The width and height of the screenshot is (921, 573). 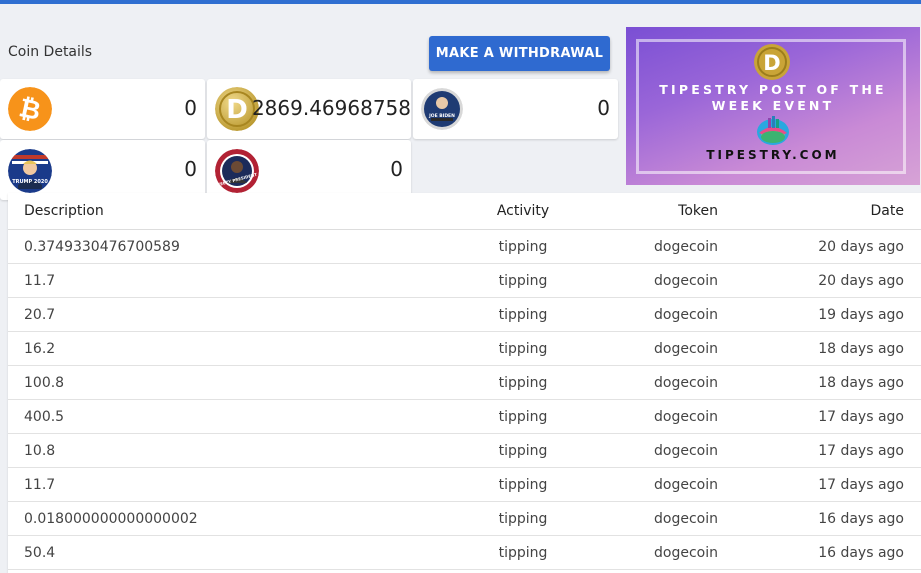 I want to click on bitcoin-icon: ₿, so click(x=30, y=109).